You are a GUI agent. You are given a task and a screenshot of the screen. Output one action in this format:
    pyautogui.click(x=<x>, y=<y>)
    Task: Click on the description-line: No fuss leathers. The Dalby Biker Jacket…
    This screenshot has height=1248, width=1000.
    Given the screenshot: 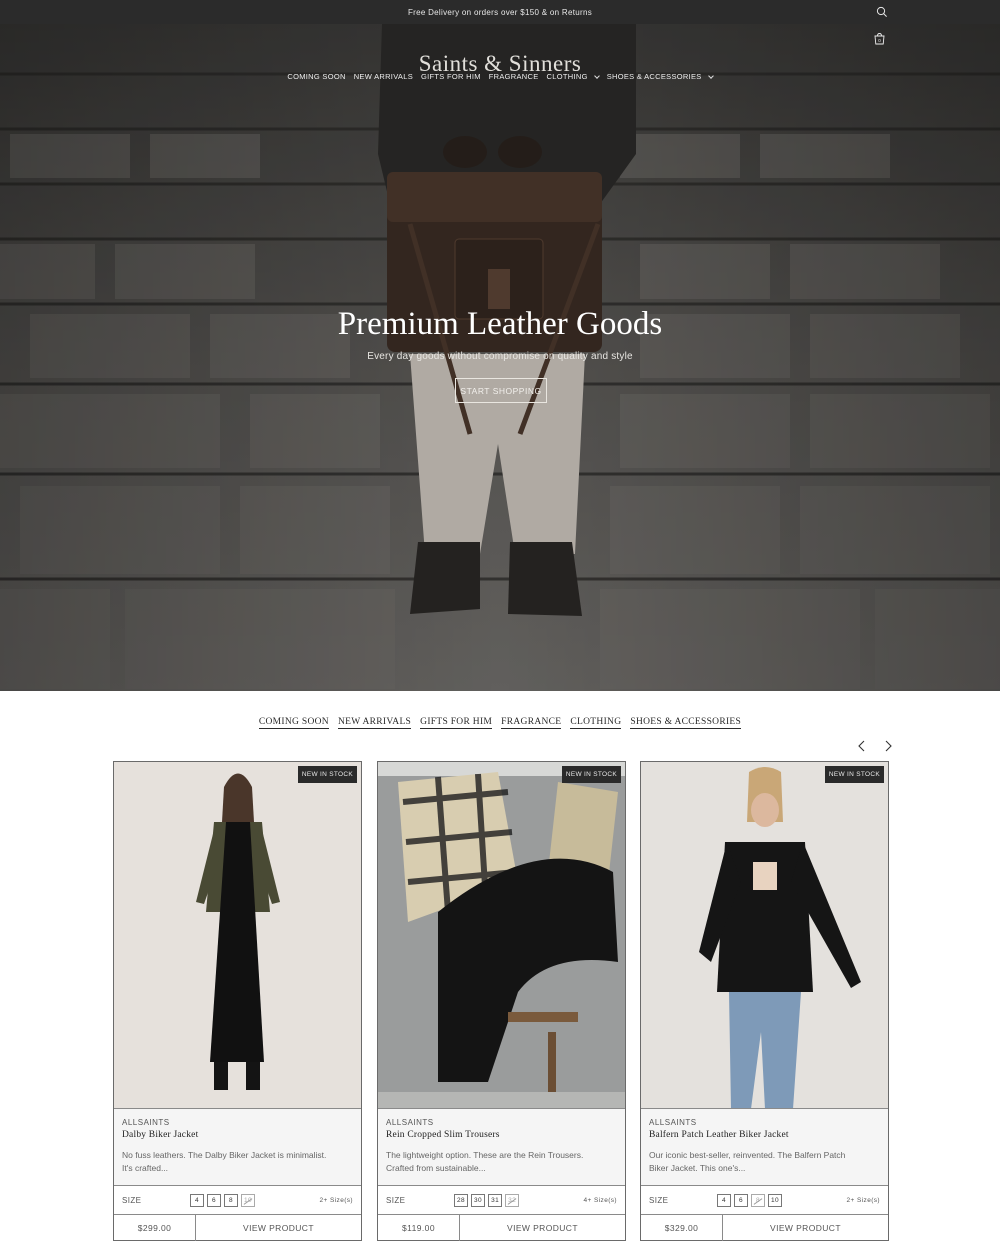 What is the action you would take?
    pyautogui.click(x=224, y=1155)
    